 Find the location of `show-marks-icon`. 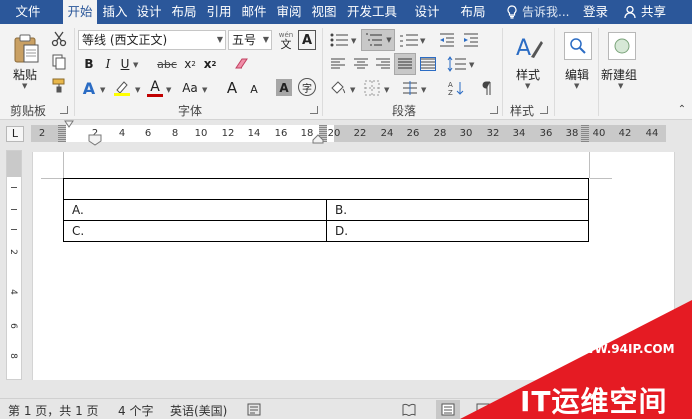

show-marks-icon is located at coordinates (487, 88).